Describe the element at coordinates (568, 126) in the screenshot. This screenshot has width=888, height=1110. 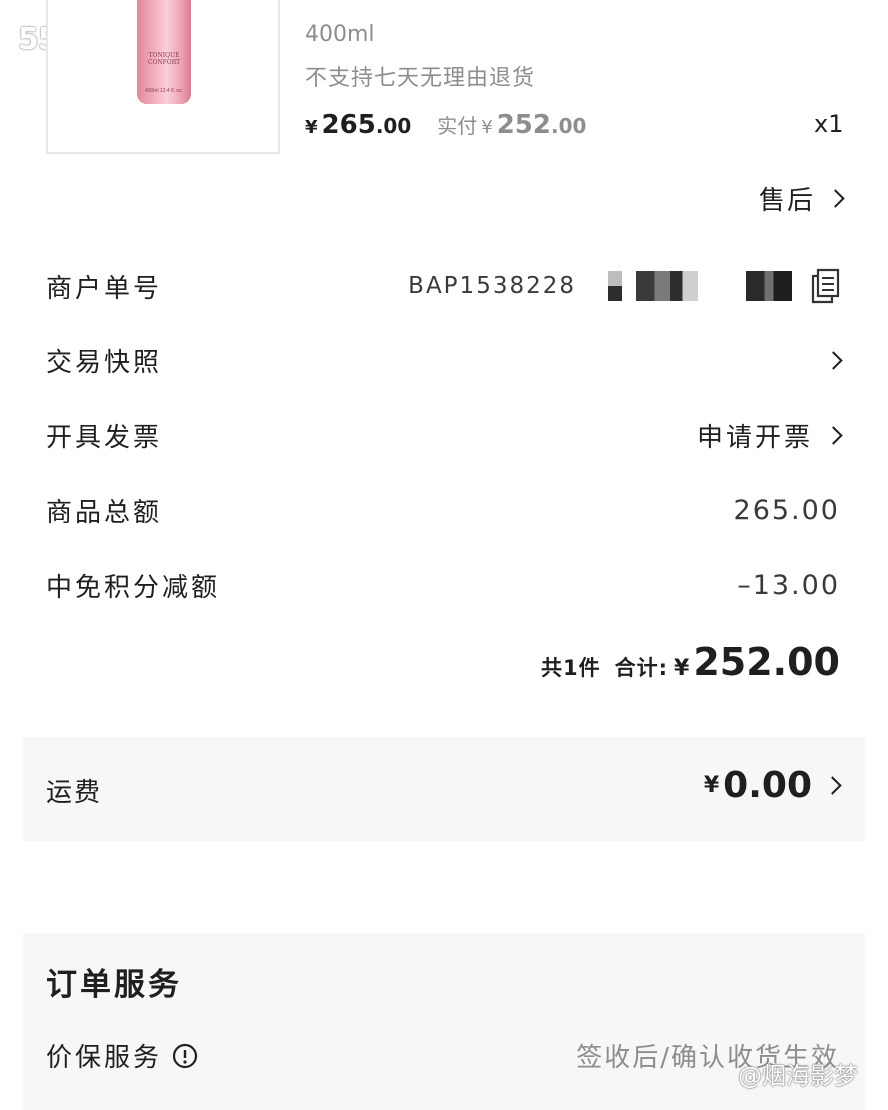
I see `paid-decimal: .00` at that location.